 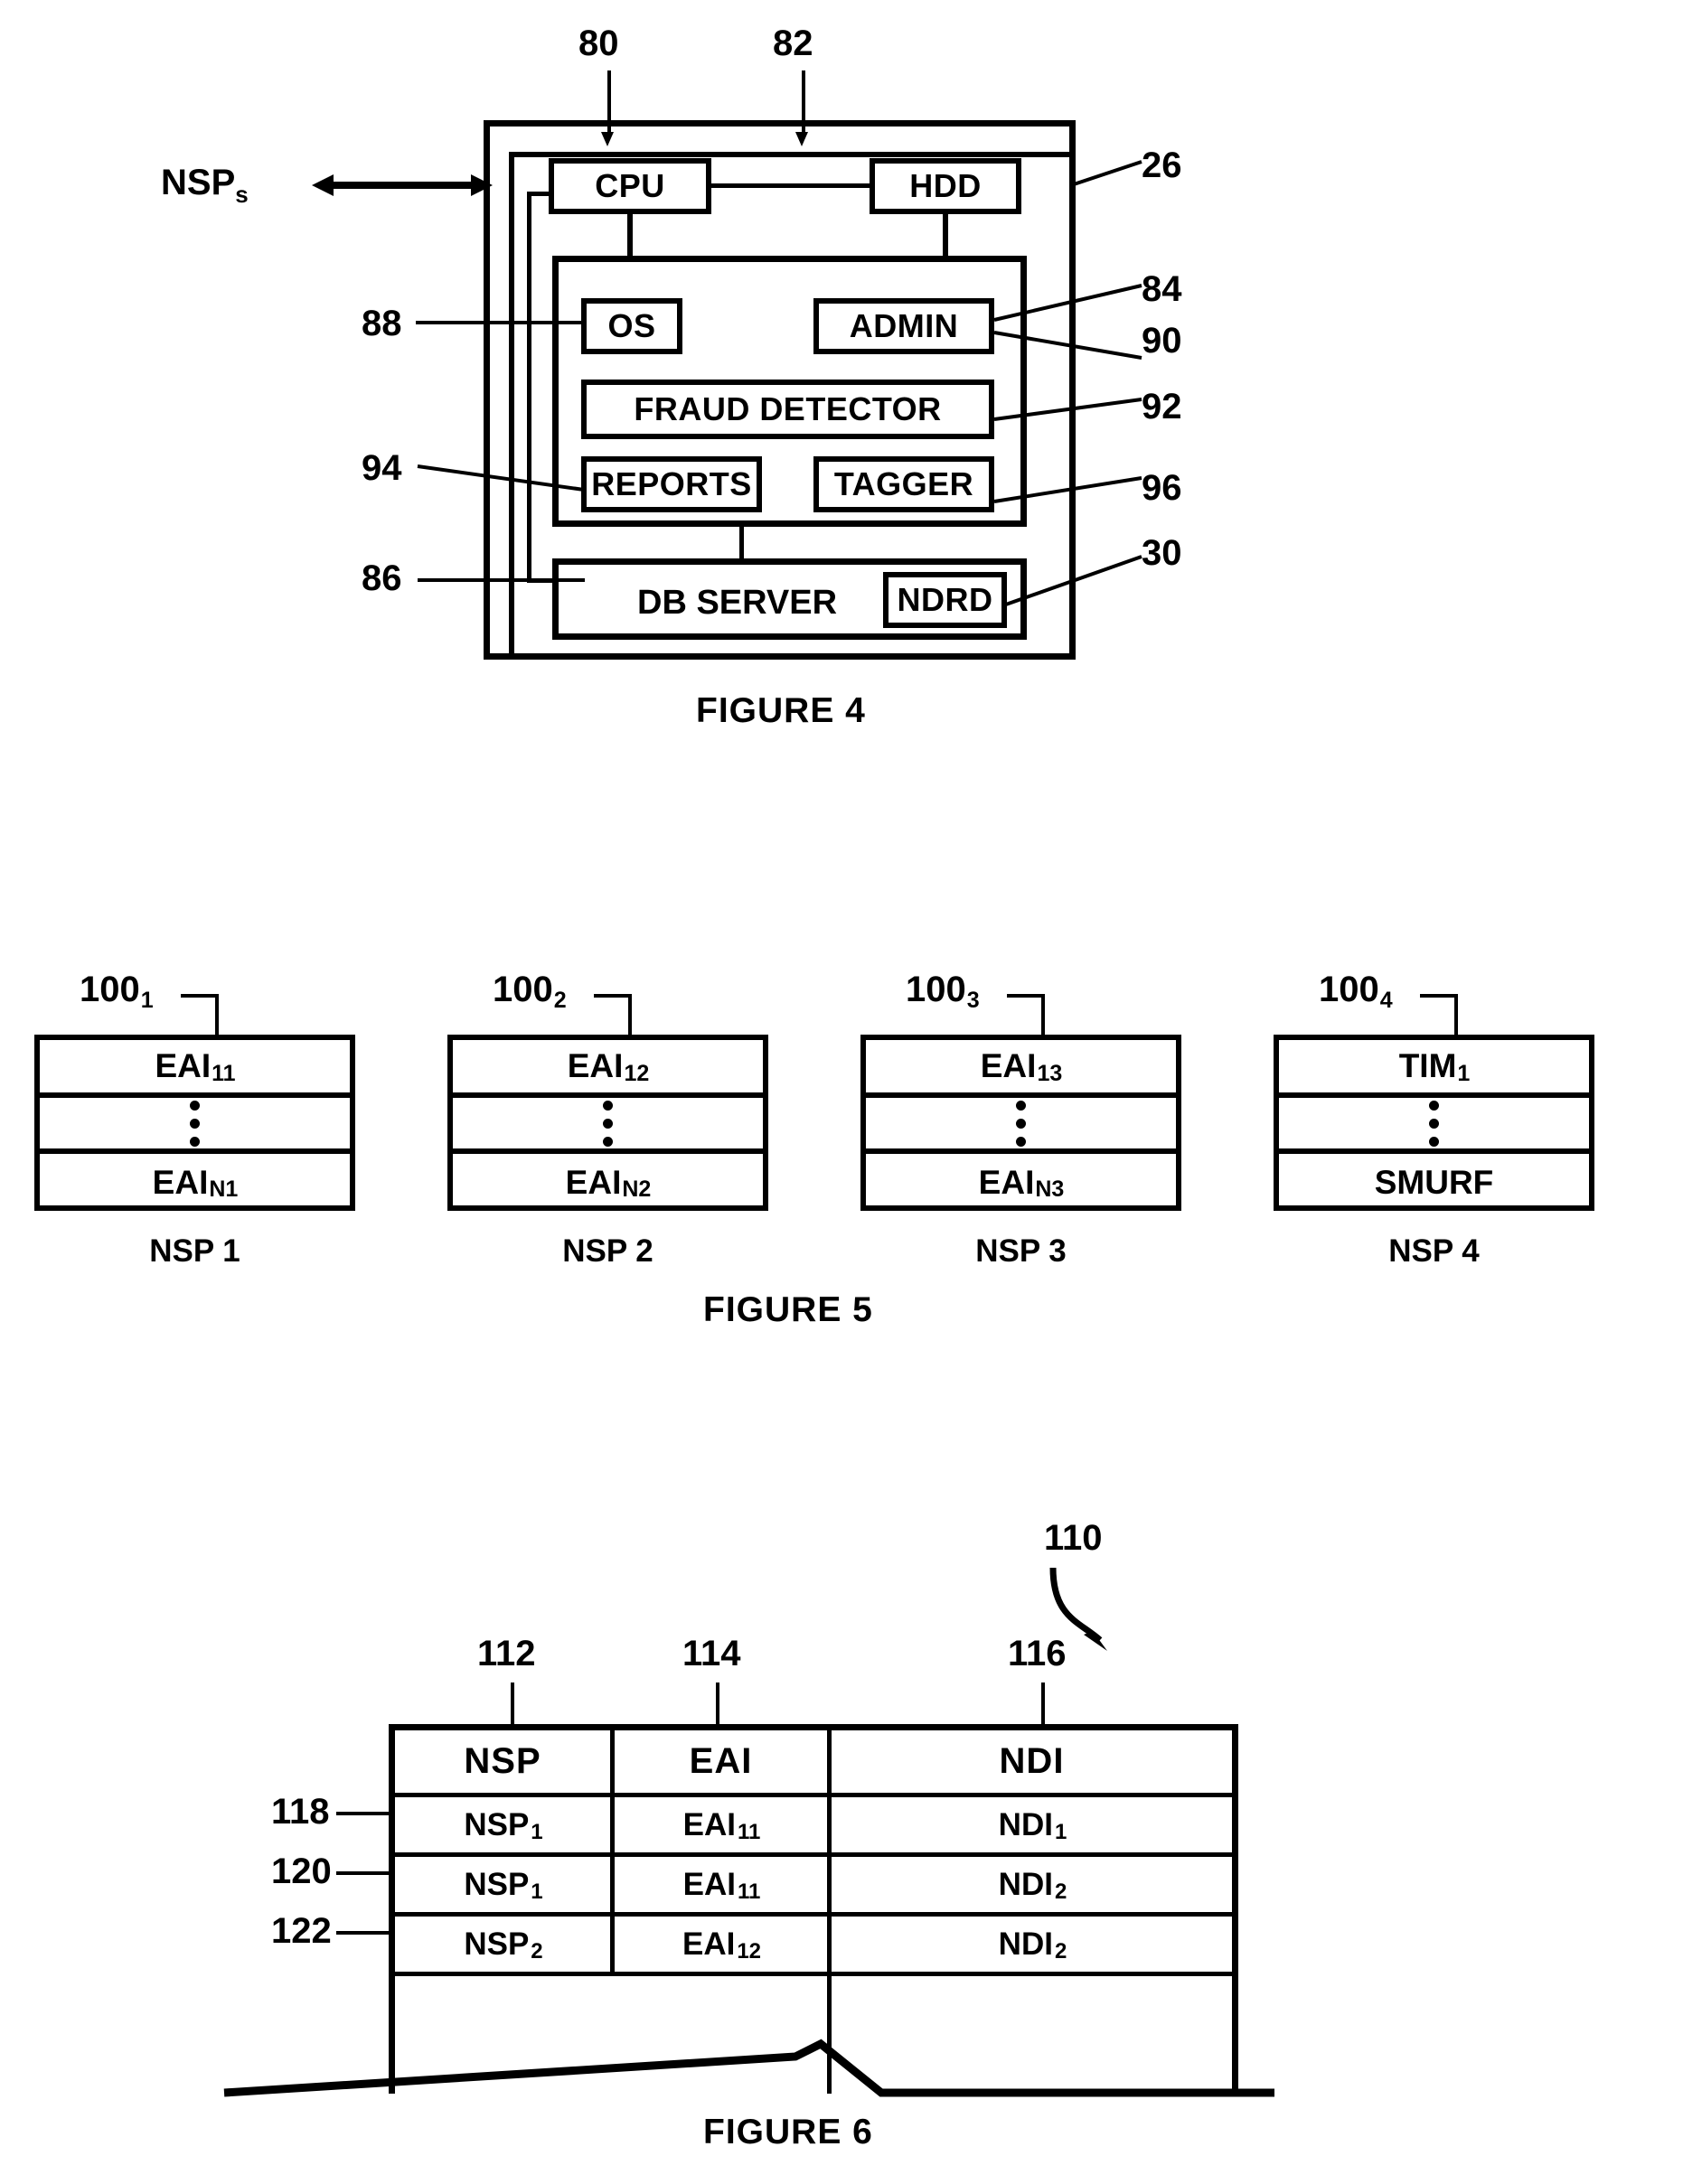 I want to click on cell-ndi: NDI 2, so click(x=1032, y=1946).